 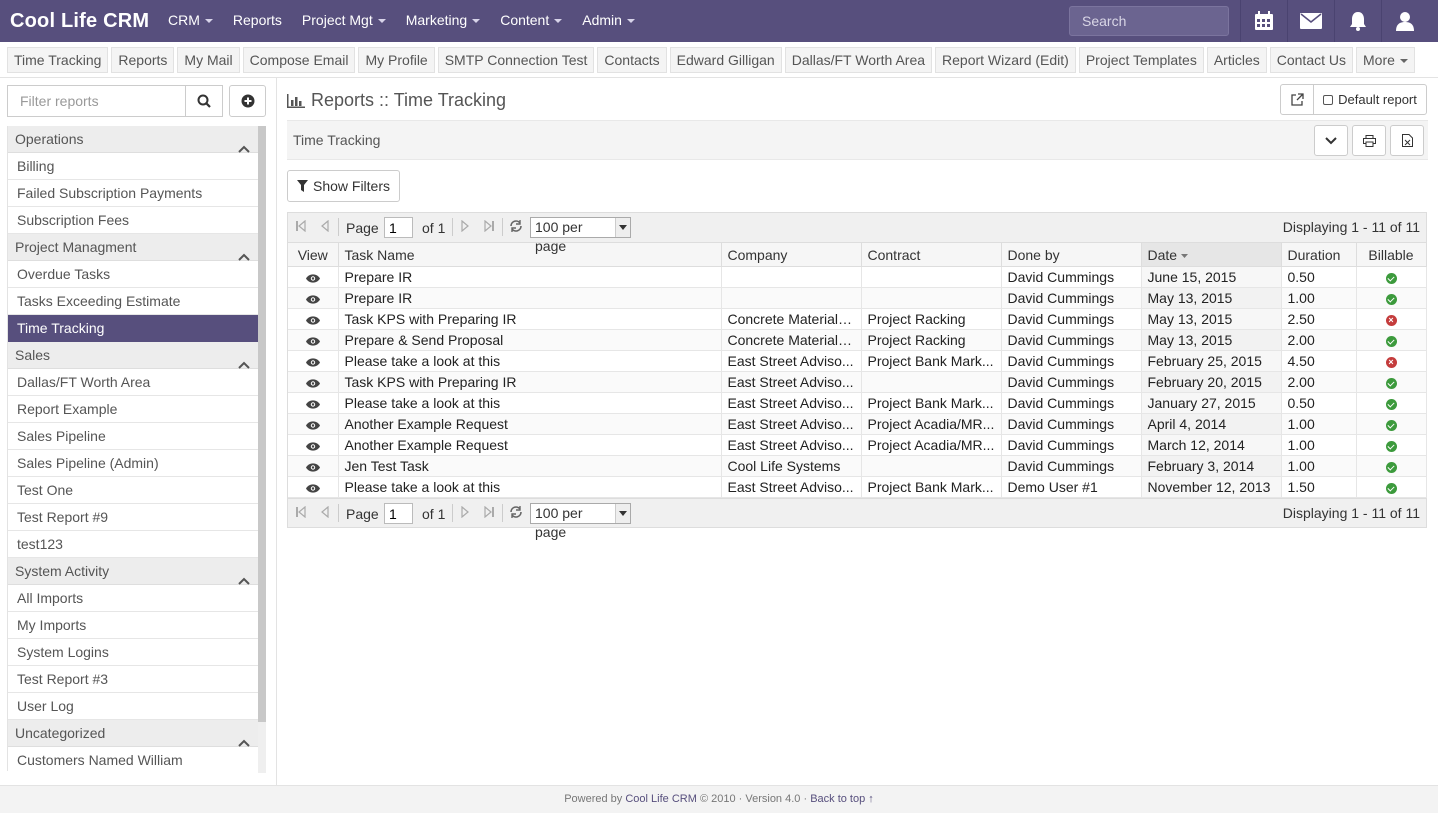 What do you see at coordinates (858, 60) in the screenshot?
I see `bookmark-dallas-ft-worth-area: Dallas/FT Worth Area` at bounding box center [858, 60].